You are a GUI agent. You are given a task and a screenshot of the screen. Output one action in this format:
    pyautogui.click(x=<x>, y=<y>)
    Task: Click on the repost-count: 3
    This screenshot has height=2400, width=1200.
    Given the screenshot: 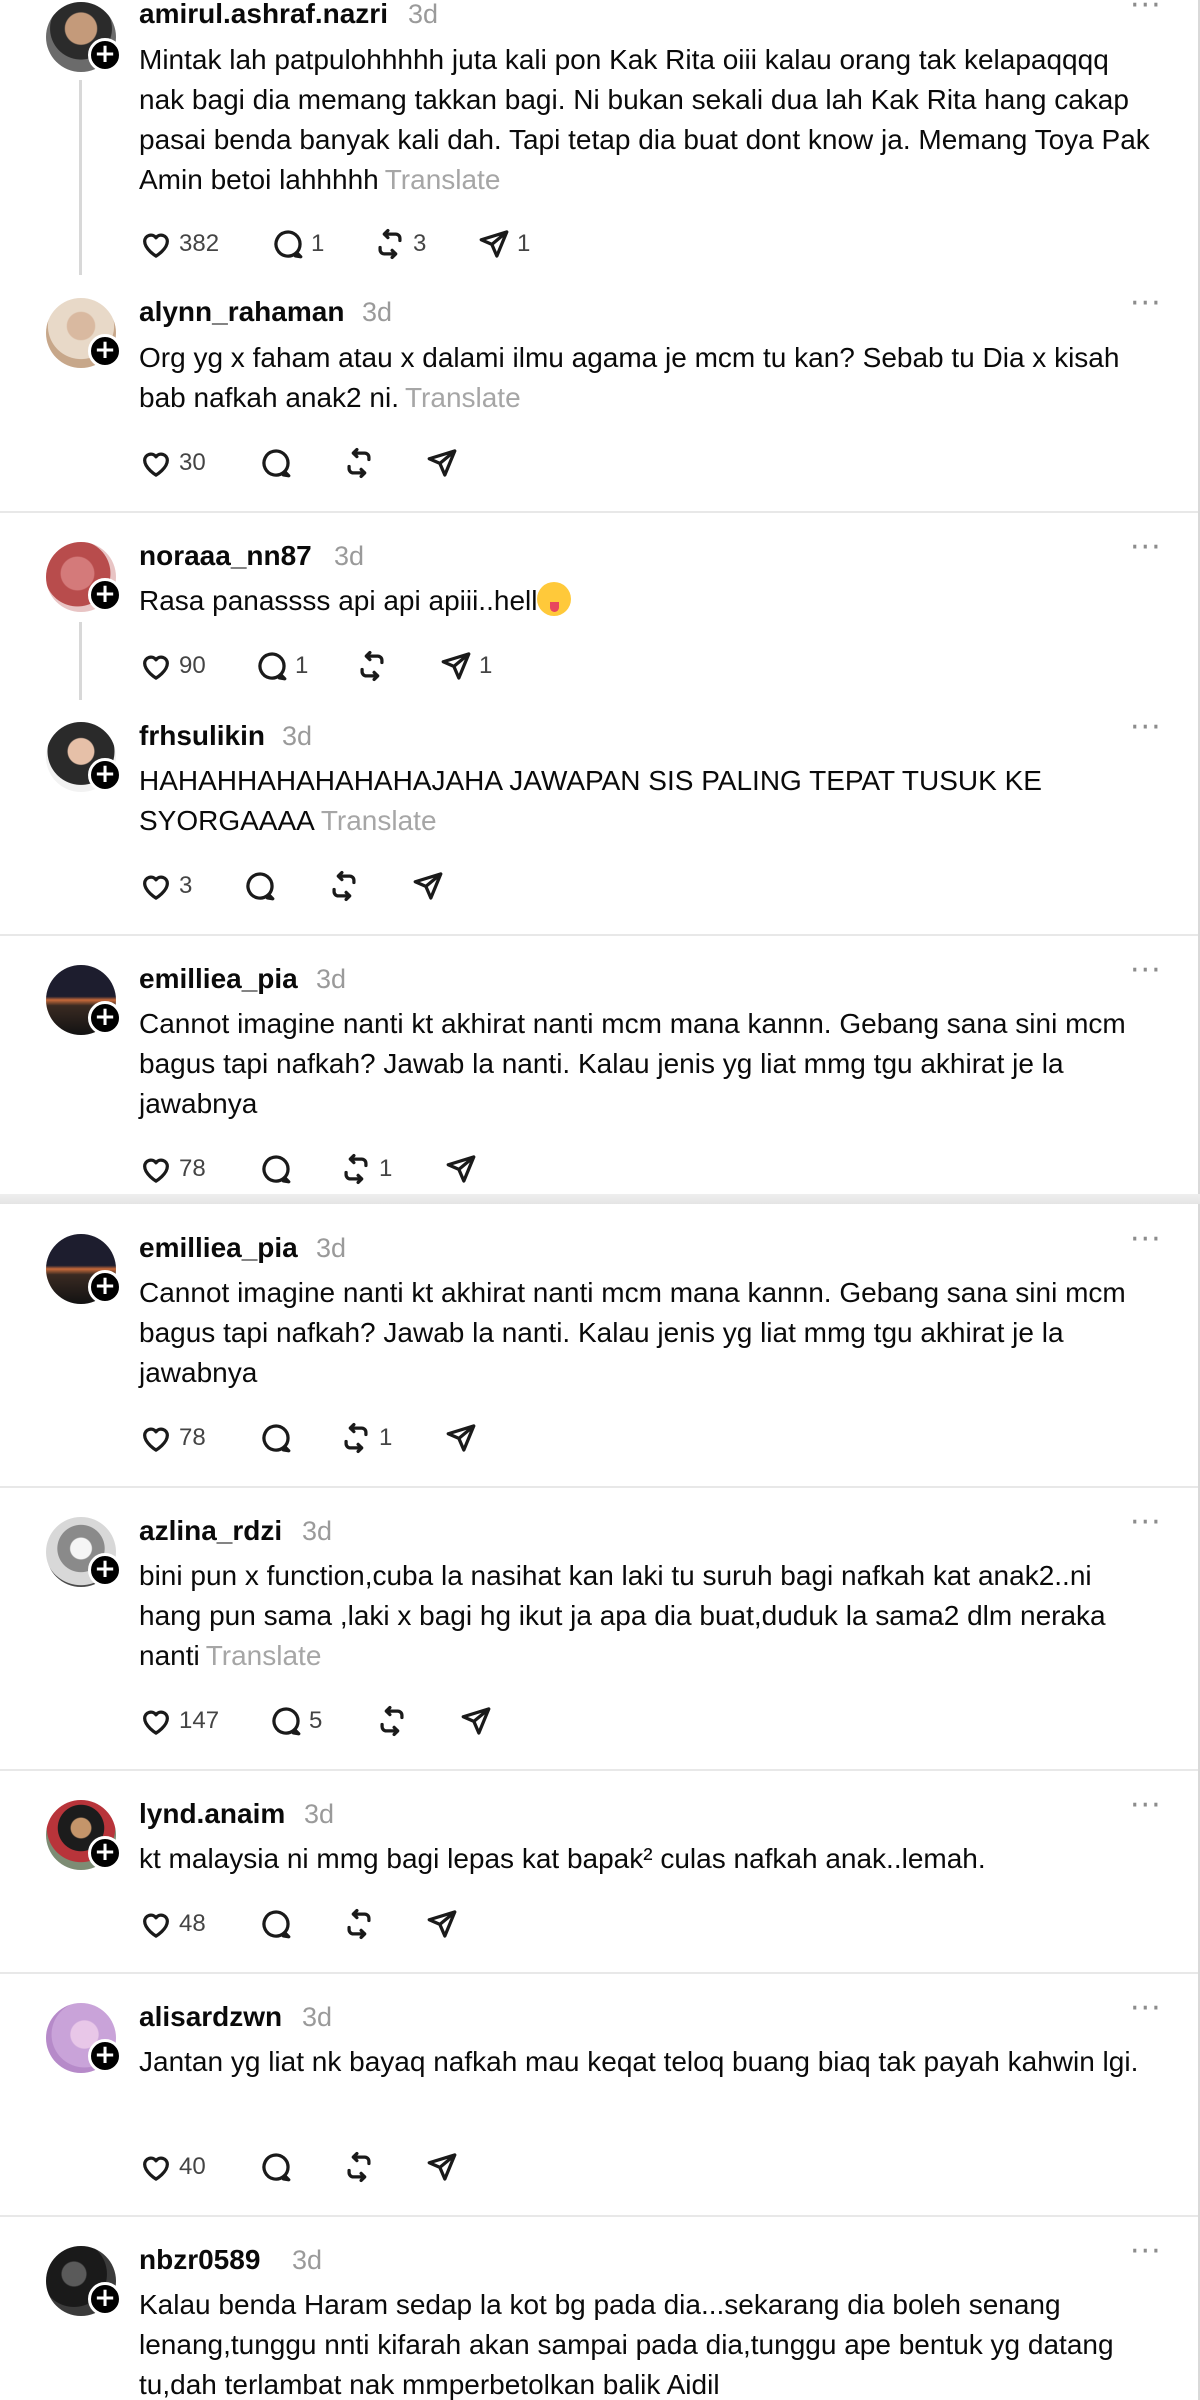 What is the action you would take?
    pyautogui.click(x=420, y=243)
    